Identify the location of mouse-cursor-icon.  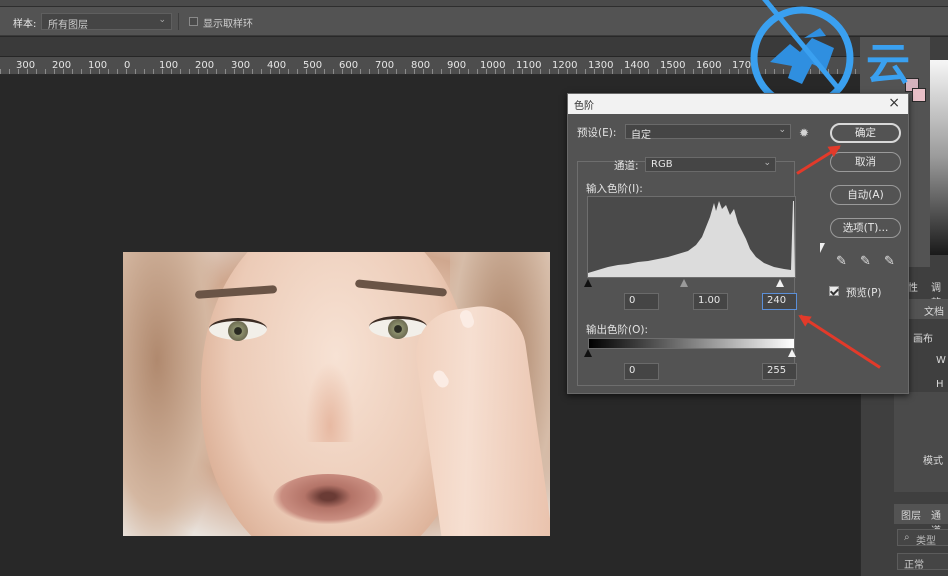
(822, 248).